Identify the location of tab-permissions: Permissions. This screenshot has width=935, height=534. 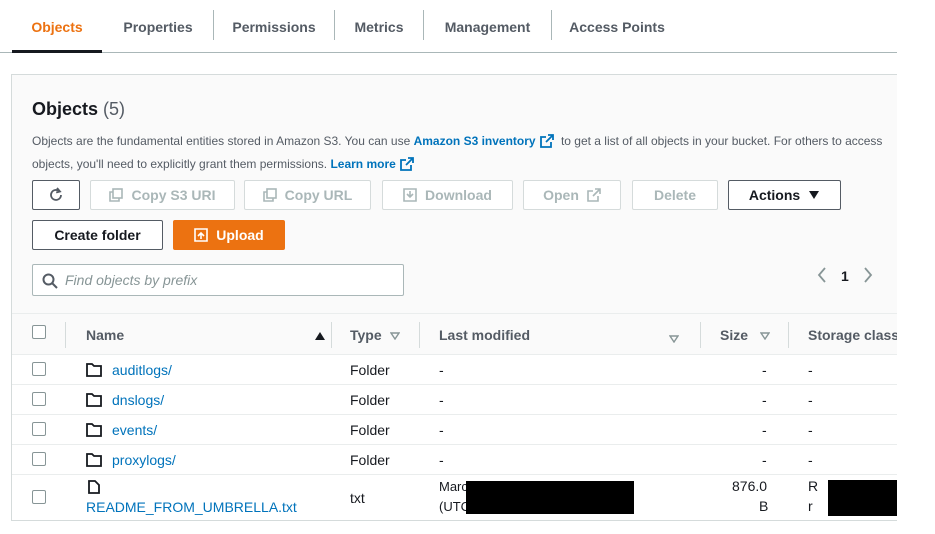
(274, 26).